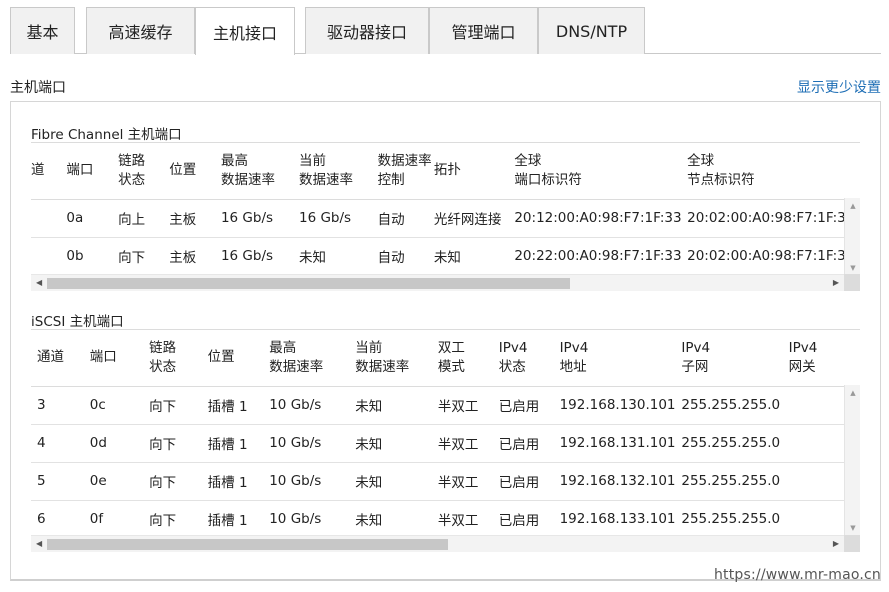 This screenshot has height=592, width=889. Describe the element at coordinates (474, 171) in the screenshot. I see `fc-col-topology: 拓扑` at that location.